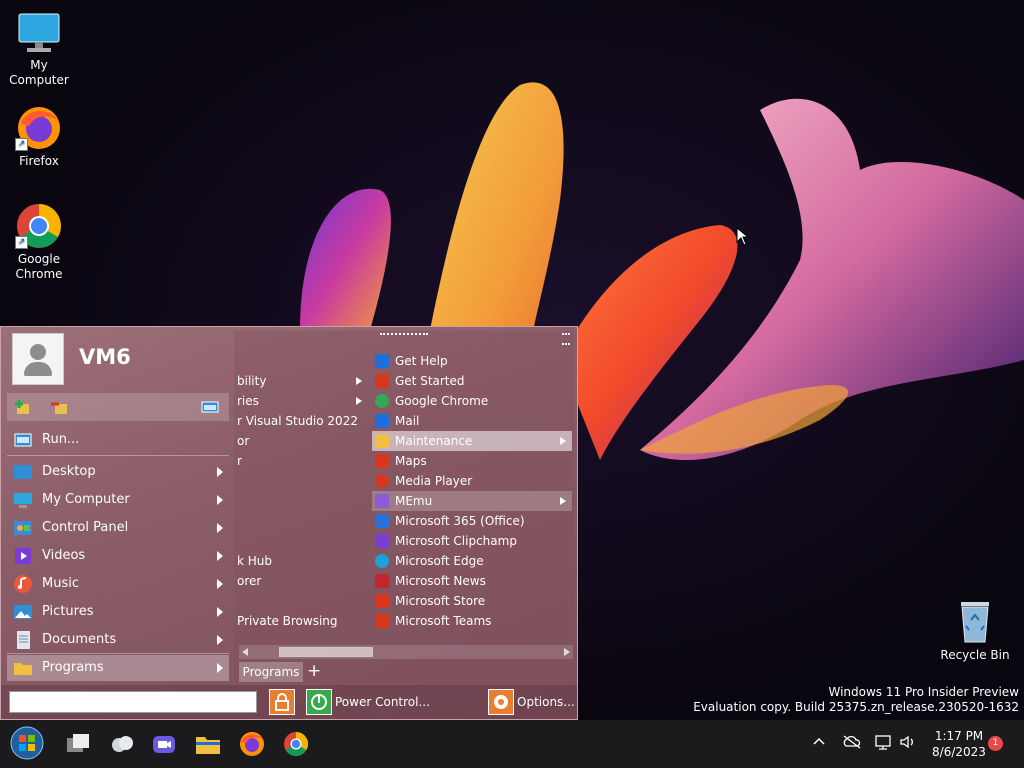  Describe the element at coordinates (105, 357) in the screenshot. I see `user-name: VM6` at that location.